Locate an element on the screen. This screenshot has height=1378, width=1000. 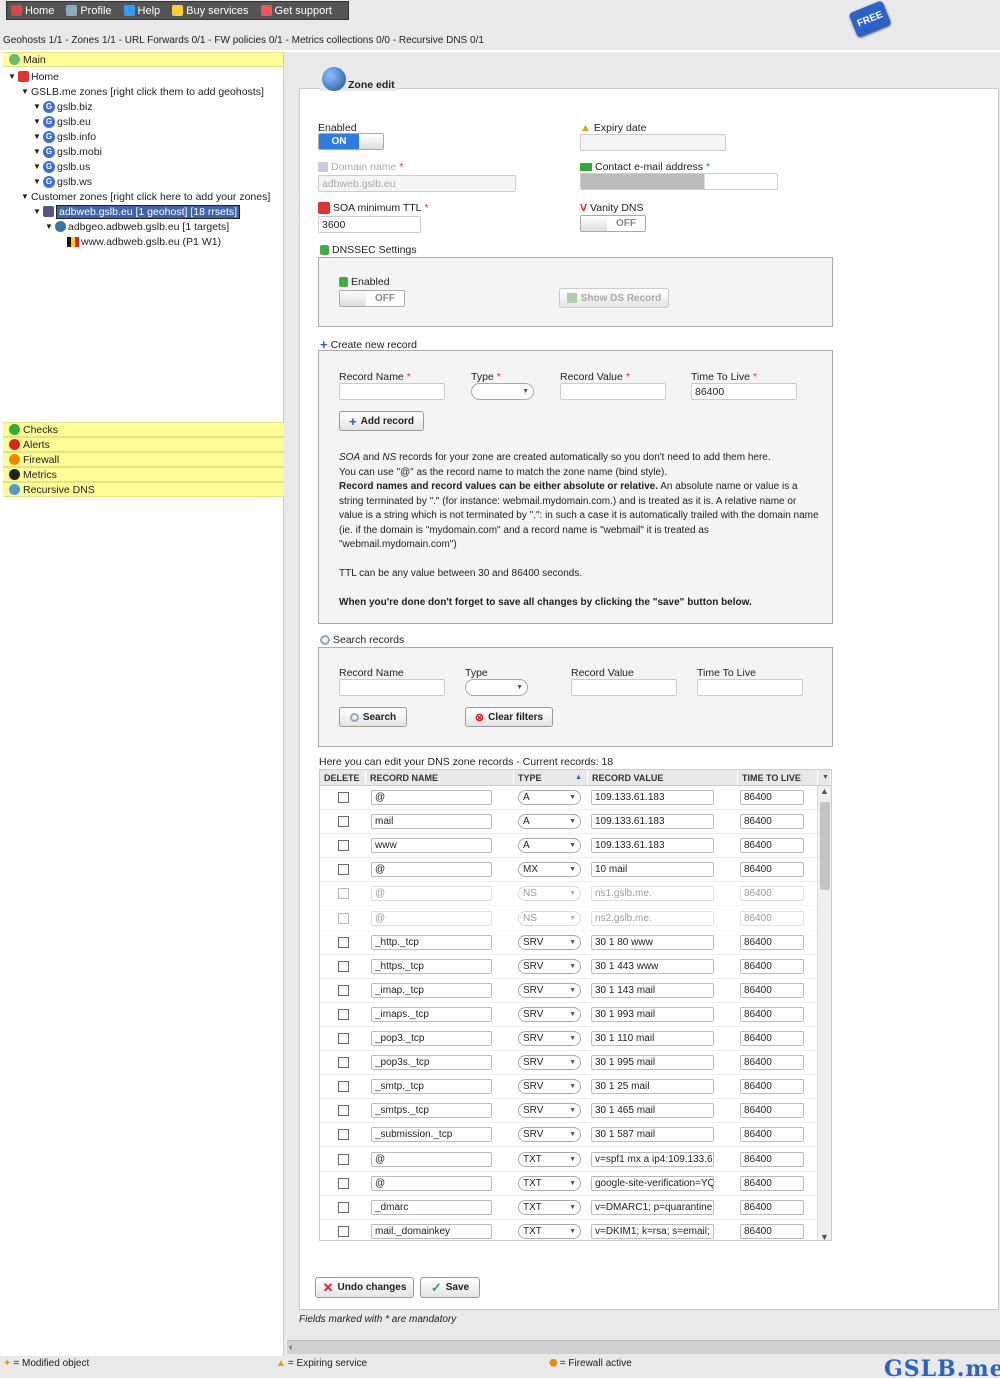
record-name-input: mail is located at coordinates (431, 822).